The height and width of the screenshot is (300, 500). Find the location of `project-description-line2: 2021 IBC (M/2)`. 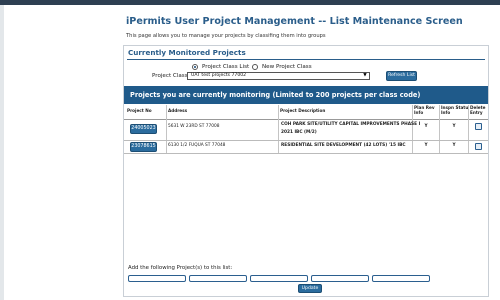

project-description-line2: 2021 IBC (M/2) is located at coordinates (299, 132).